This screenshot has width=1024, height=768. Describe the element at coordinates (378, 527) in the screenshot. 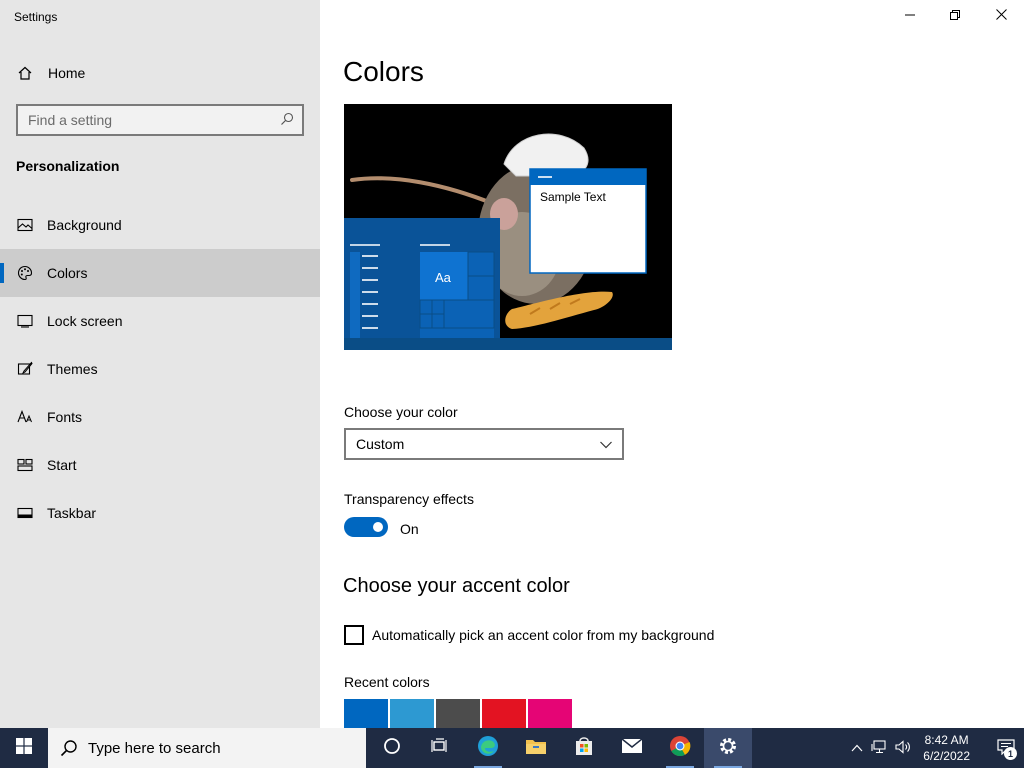

I see `toggle-knob` at that location.